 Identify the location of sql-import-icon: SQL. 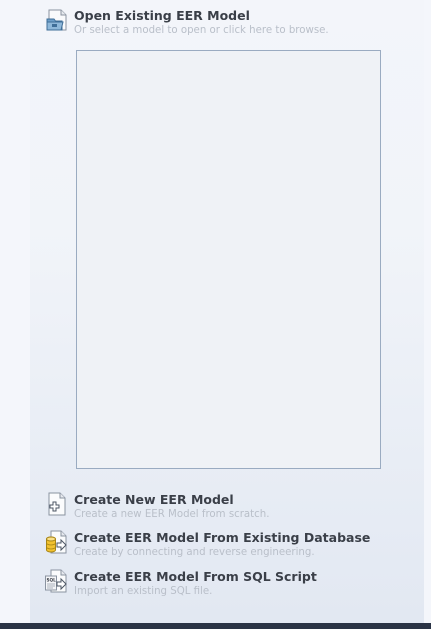
(56, 581).